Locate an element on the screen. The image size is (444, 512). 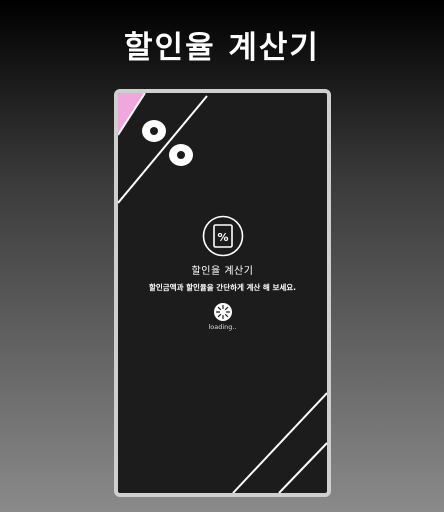
app-description: 할인금액과 할인율을 간단하게 계산 해 보세요. is located at coordinates (222, 287).